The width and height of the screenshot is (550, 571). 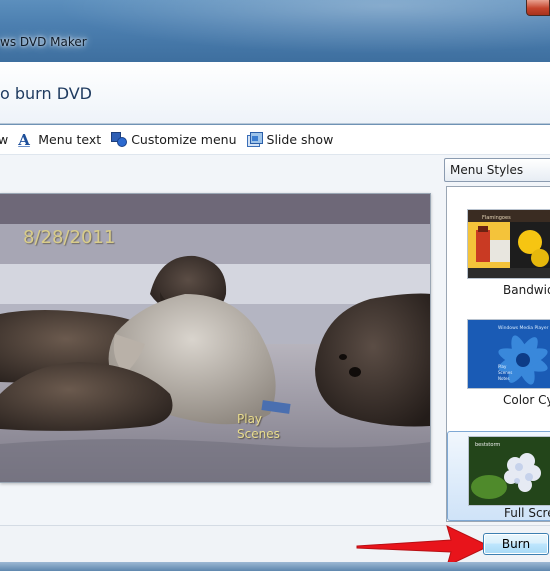 I want to click on style-item-bandwidth: Flamingoes Bandwidt, so click(x=498, y=255).